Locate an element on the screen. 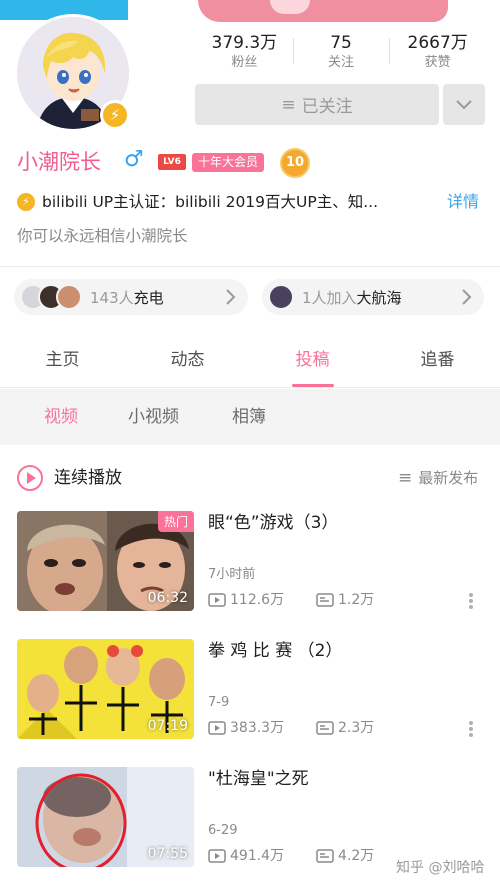 The image size is (500, 889). video-thumbnail: 热门 06:32 is located at coordinates (105, 561).